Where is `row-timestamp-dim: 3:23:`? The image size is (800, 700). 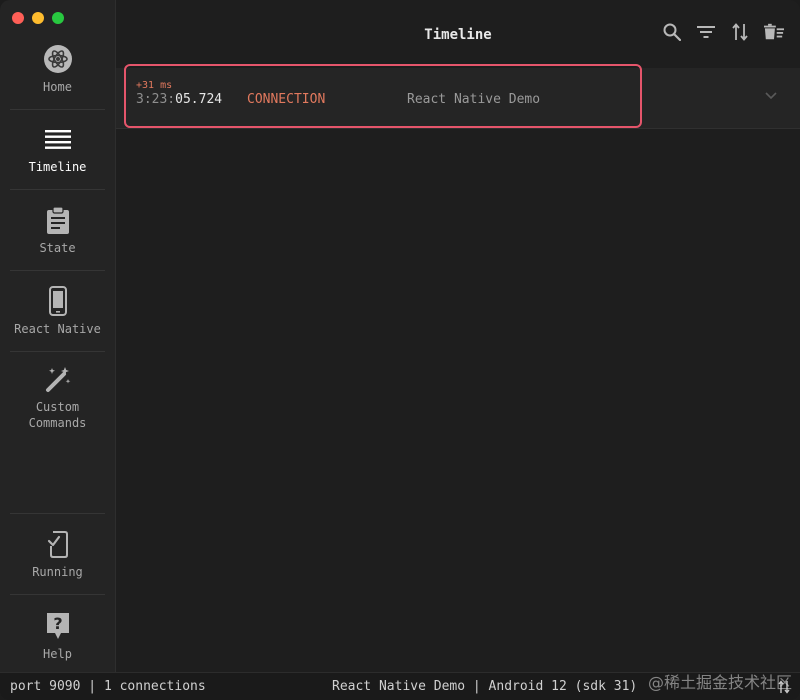
row-timestamp-dim: 3:23: is located at coordinates (156, 99).